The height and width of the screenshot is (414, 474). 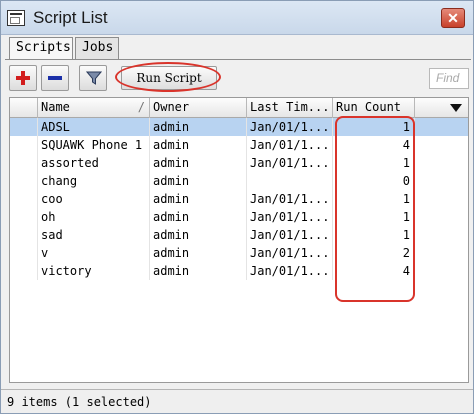 I want to click on cell-name: sad, so click(x=94, y=235).